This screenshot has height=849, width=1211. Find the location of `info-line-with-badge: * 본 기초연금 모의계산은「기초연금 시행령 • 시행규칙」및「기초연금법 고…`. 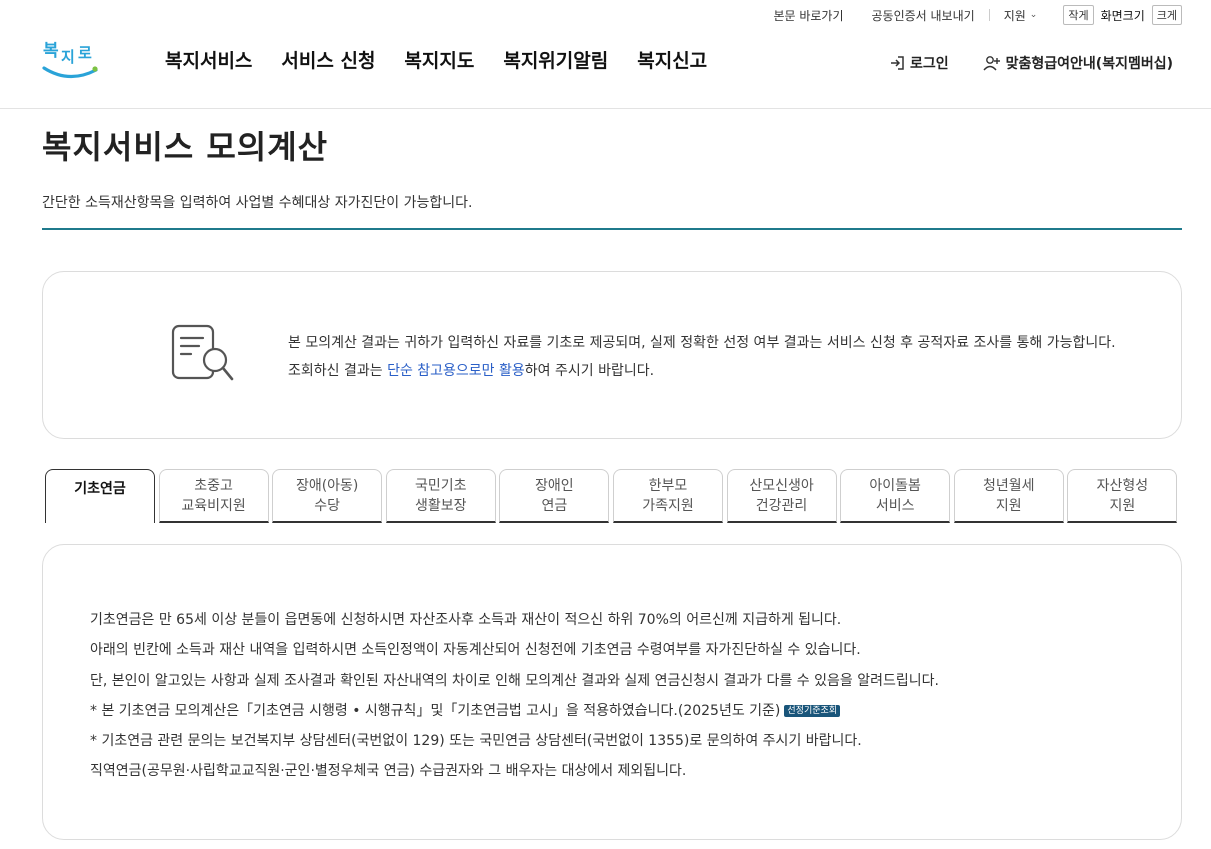

info-line-with-badge: * 본 기초연금 모의계산은「기초연금 시행령 • 시행규칙」및「기초연금법 고… is located at coordinates (620, 711).